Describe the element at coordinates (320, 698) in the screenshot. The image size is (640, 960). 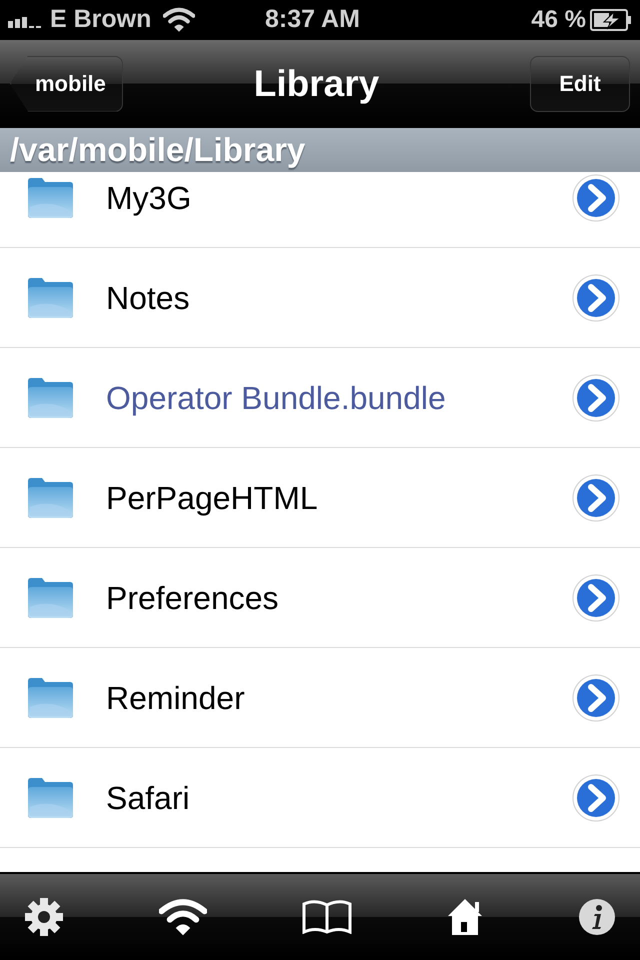
I see `file-row: Reminder` at that location.